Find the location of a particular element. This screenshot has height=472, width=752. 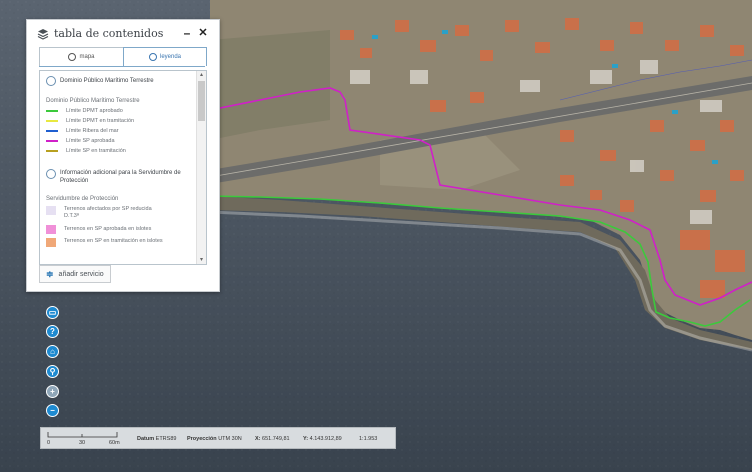

sp-section-icon is located at coordinates (51, 174).